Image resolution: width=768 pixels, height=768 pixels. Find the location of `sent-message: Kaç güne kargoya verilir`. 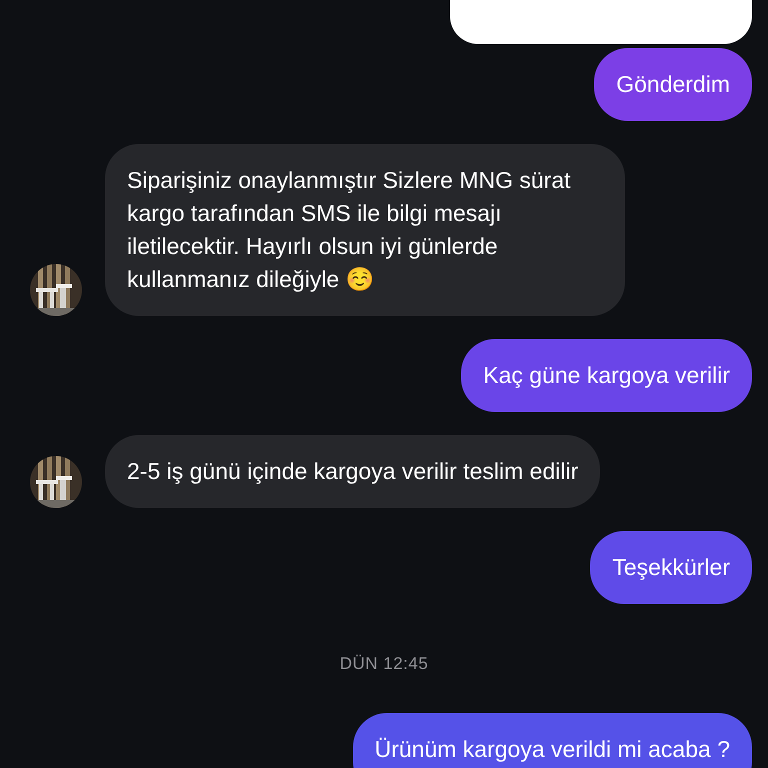

sent-message: Kaç güne kargoya verilir is located at coordinates (606, 375).